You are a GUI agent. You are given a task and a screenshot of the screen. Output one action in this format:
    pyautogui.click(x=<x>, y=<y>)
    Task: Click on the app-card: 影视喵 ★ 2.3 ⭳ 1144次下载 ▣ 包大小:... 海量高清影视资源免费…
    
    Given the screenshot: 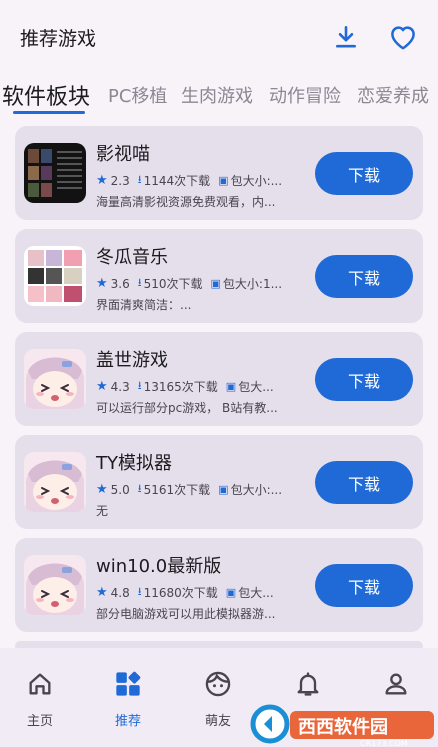 What is the action you would take?
    pyautogui.click(x=219, y=173)
    